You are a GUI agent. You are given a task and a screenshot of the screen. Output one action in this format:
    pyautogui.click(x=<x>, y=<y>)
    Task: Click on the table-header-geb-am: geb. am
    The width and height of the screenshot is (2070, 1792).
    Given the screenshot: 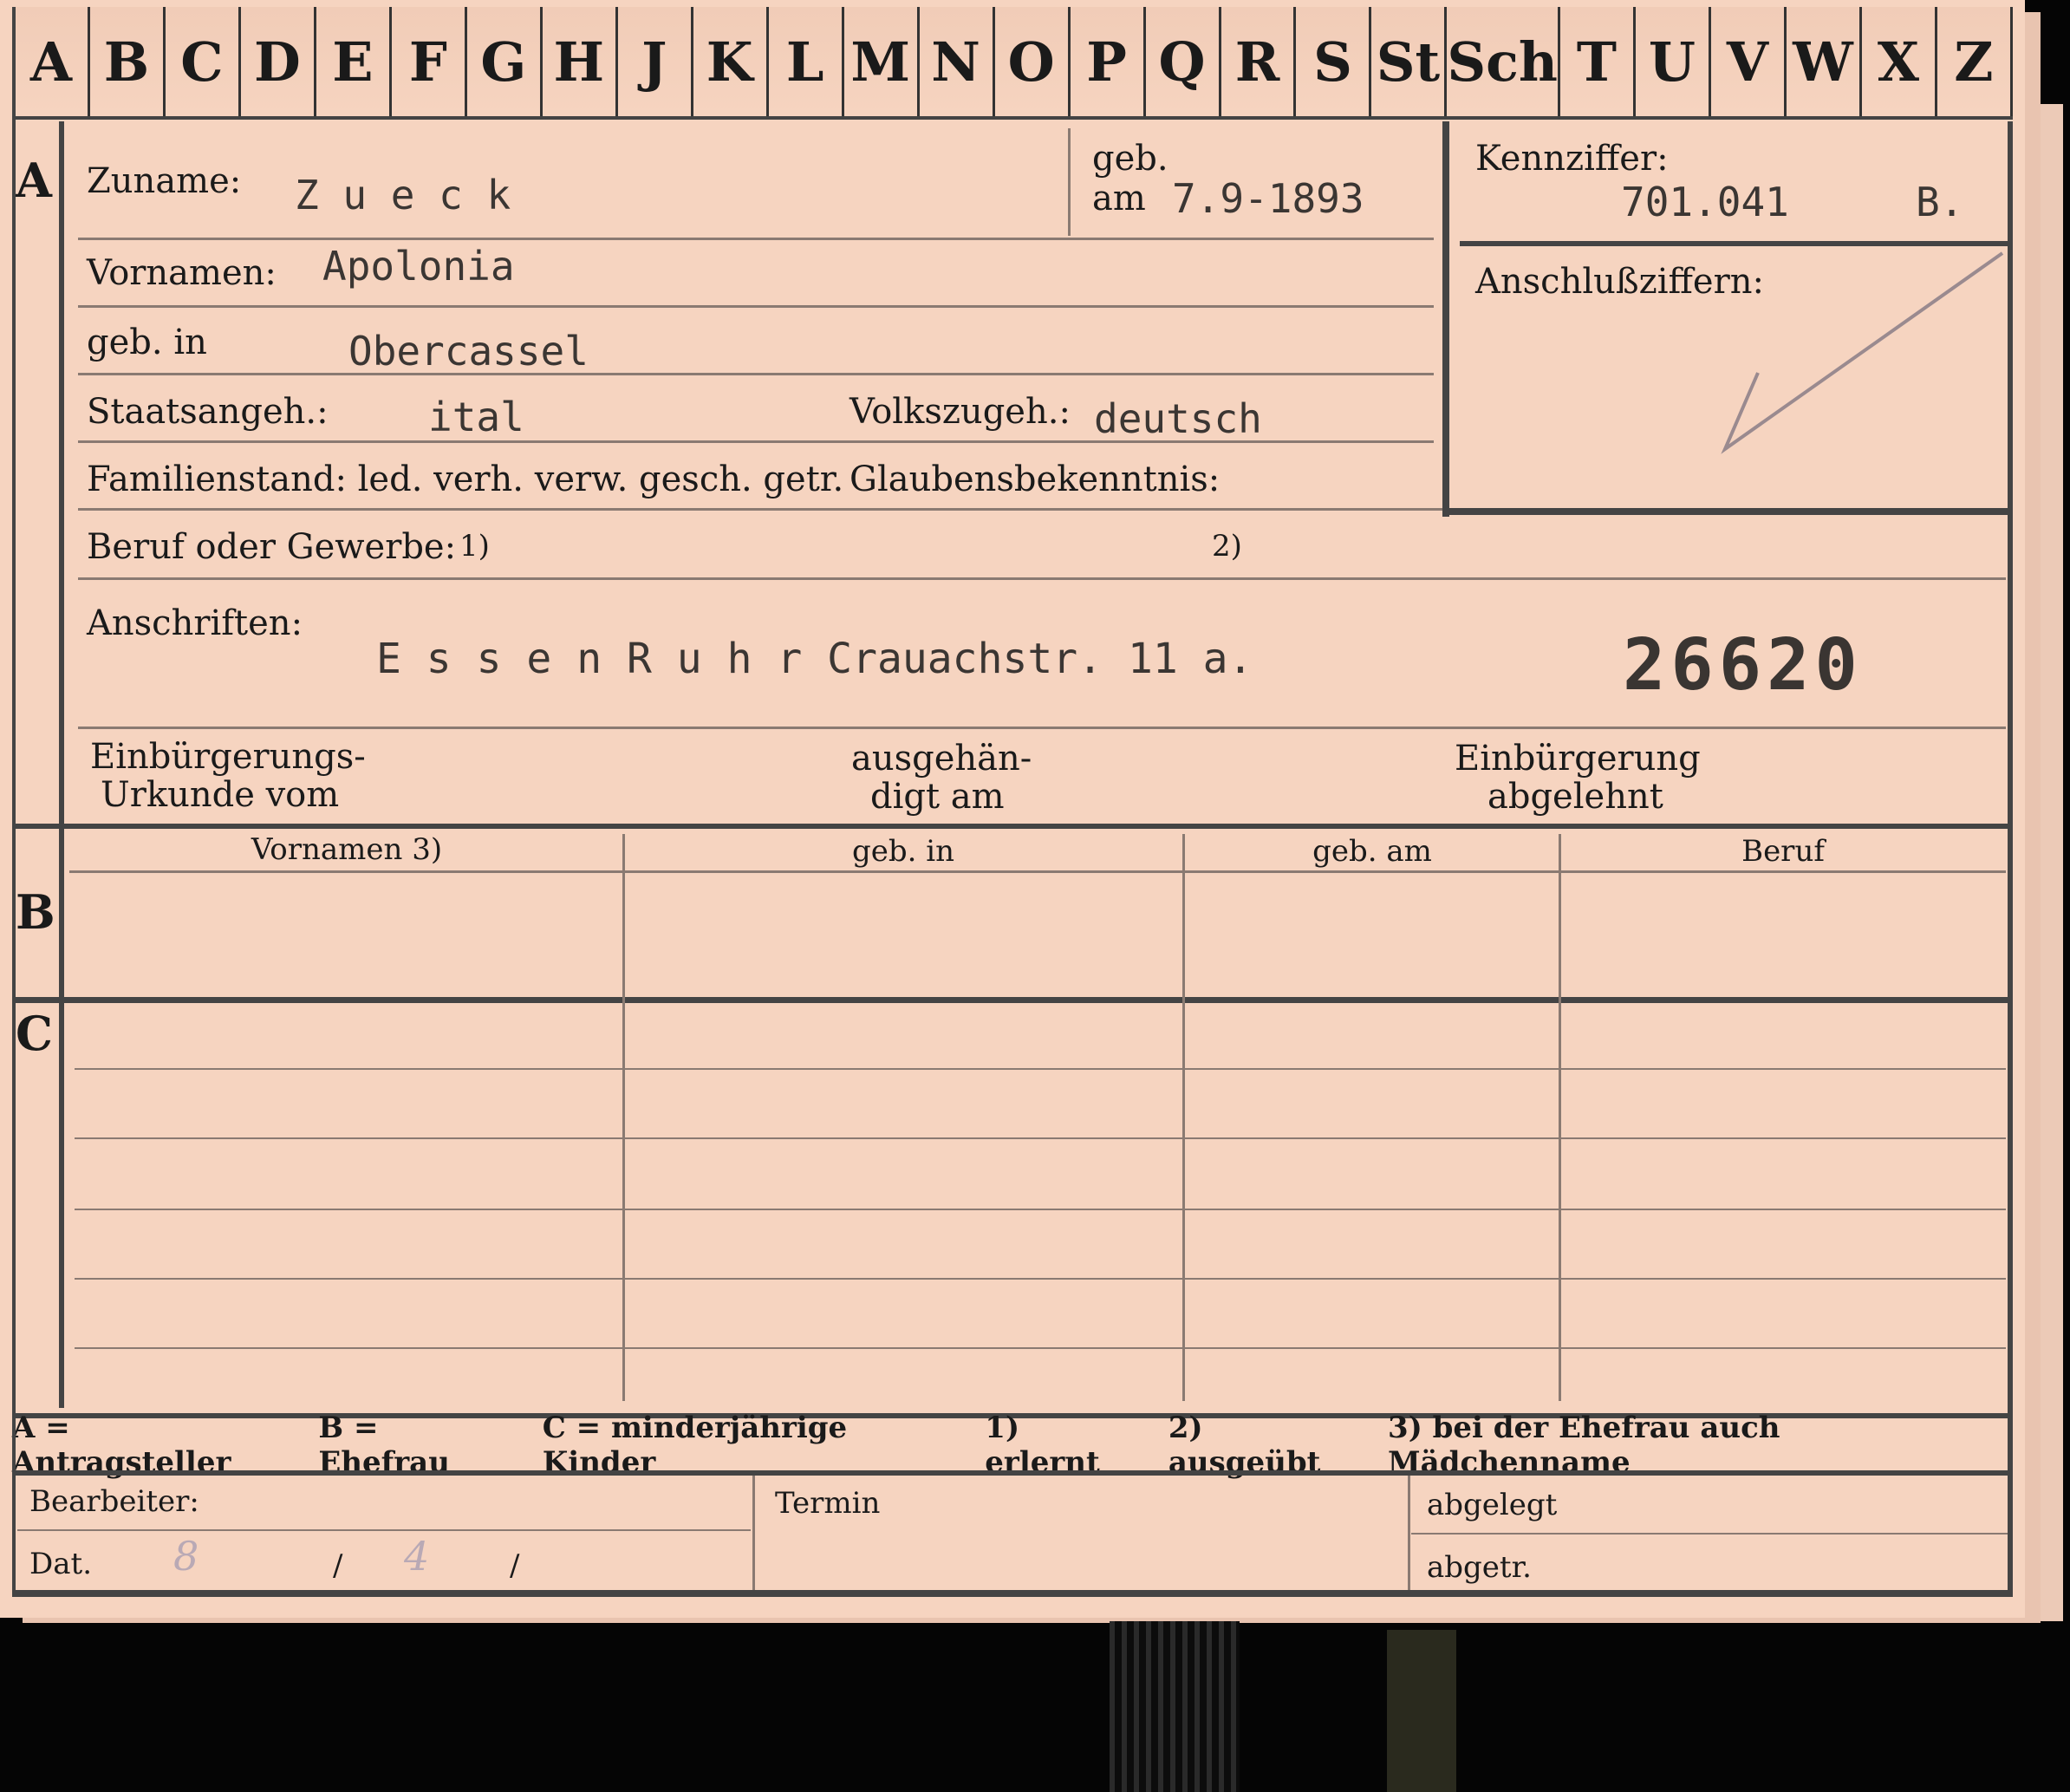 What is the action you would take?
    pyautogui.click(x=1372, y=851)
    